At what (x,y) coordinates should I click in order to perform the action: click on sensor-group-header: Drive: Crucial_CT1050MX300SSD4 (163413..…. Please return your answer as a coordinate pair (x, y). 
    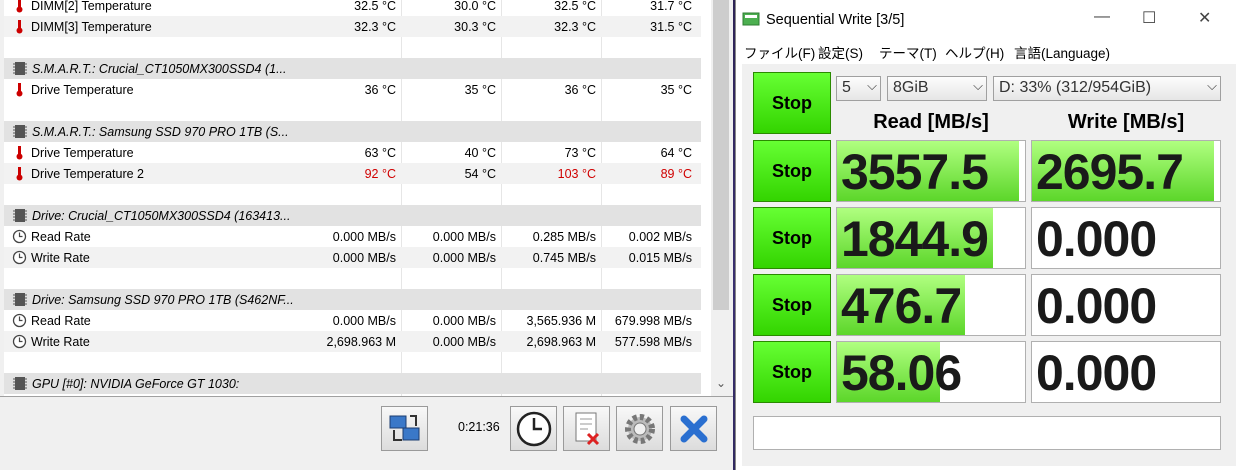
    Looking at the image, I should click on (352, 215).